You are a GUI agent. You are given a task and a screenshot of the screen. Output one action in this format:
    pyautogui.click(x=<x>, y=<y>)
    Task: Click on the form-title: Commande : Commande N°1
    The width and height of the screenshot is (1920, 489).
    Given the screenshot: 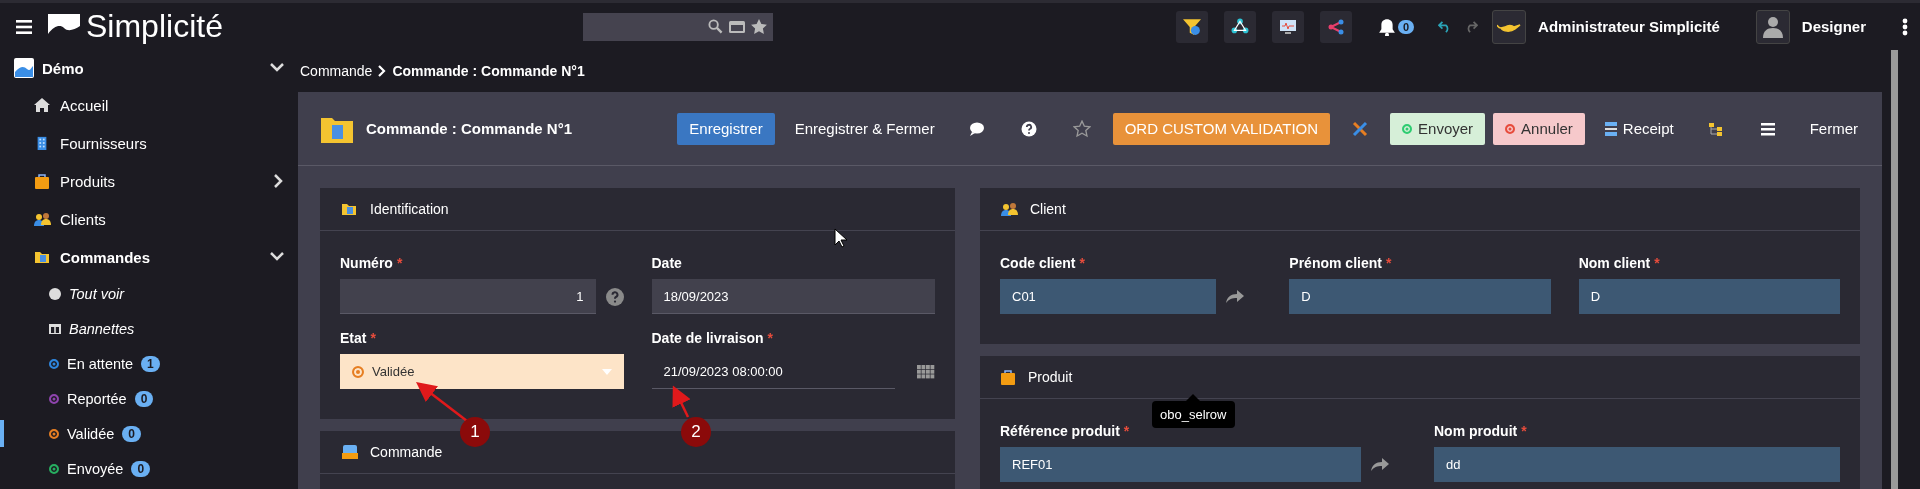 What is the action you would take?
    pyautogui.click(x=469, y=128)
    